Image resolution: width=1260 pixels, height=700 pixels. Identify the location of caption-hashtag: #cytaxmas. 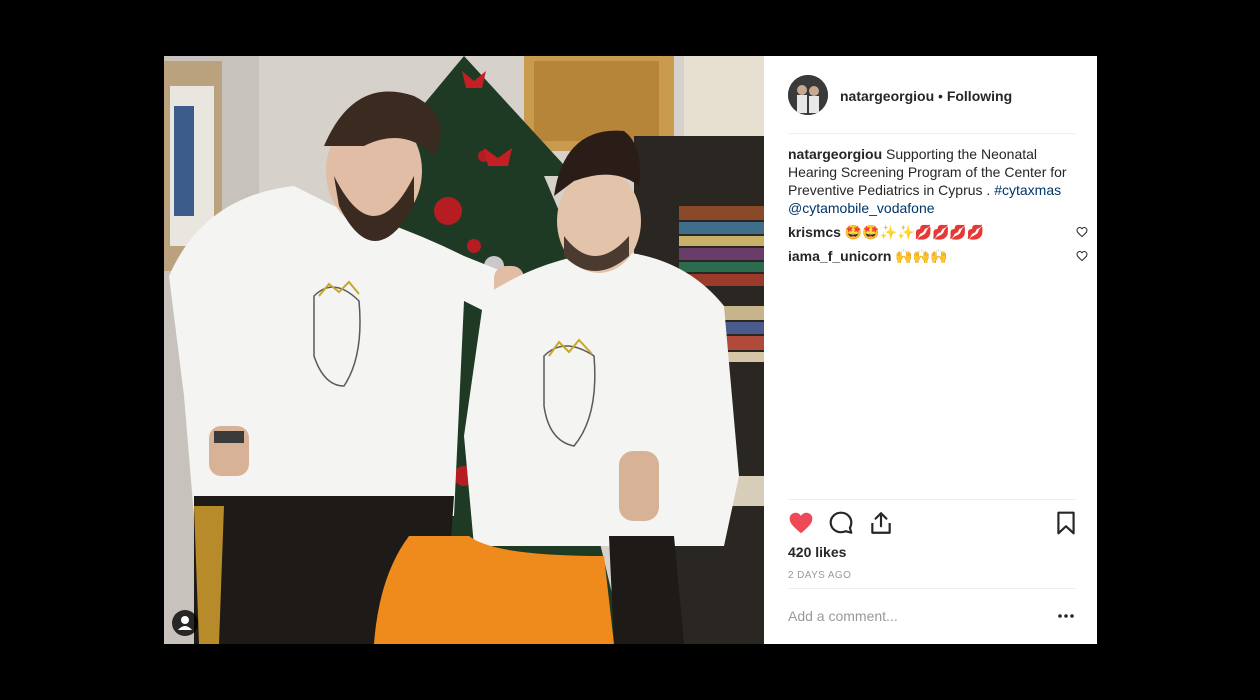
(1027, 190).